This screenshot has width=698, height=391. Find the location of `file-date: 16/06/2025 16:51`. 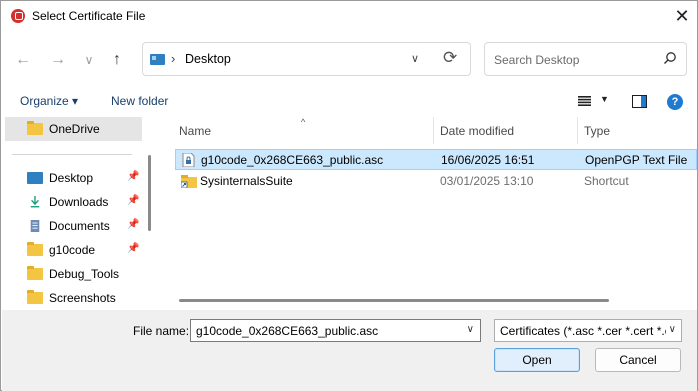

file-date: 16/06/2025 16:51 is located at coordinates (488, 160).